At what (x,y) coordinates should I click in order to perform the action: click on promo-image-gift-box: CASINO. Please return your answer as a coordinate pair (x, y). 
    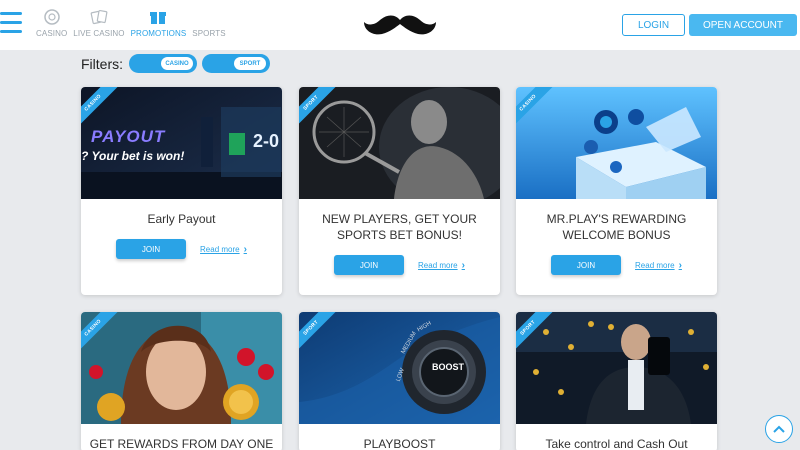
    Looking at the image, I should click on (616, 143).